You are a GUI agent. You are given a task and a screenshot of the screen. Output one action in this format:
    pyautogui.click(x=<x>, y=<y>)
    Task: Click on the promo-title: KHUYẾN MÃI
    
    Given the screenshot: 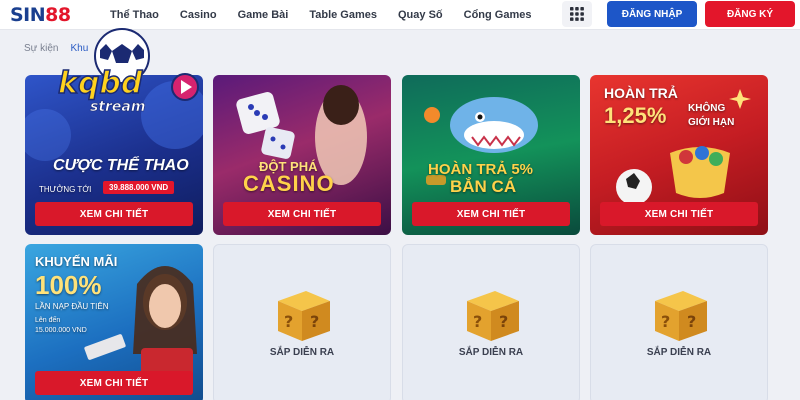 What is the action you would take?
    pyautogui.click(x=76, y=261)
    